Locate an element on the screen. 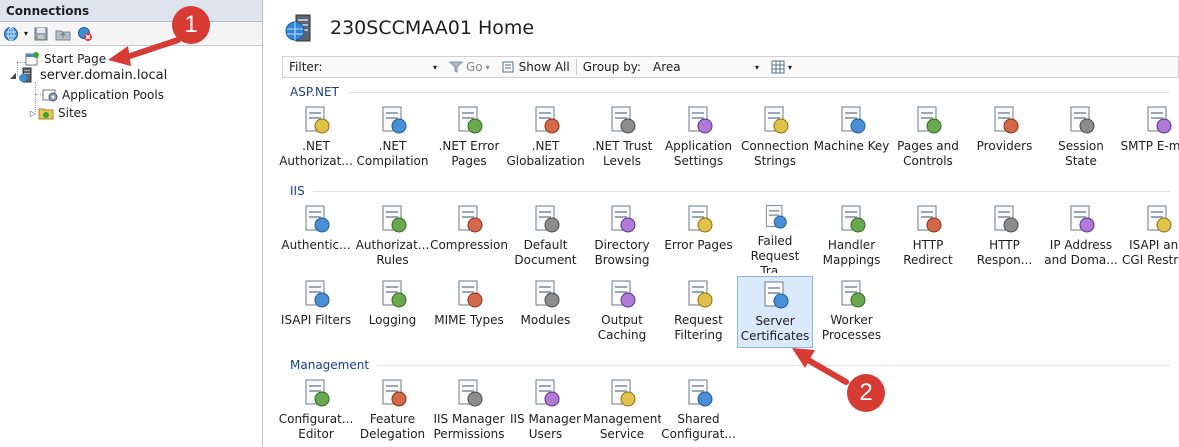  feature-smtp-email: SMTP E-mail is located at coordinates (1149, 138).